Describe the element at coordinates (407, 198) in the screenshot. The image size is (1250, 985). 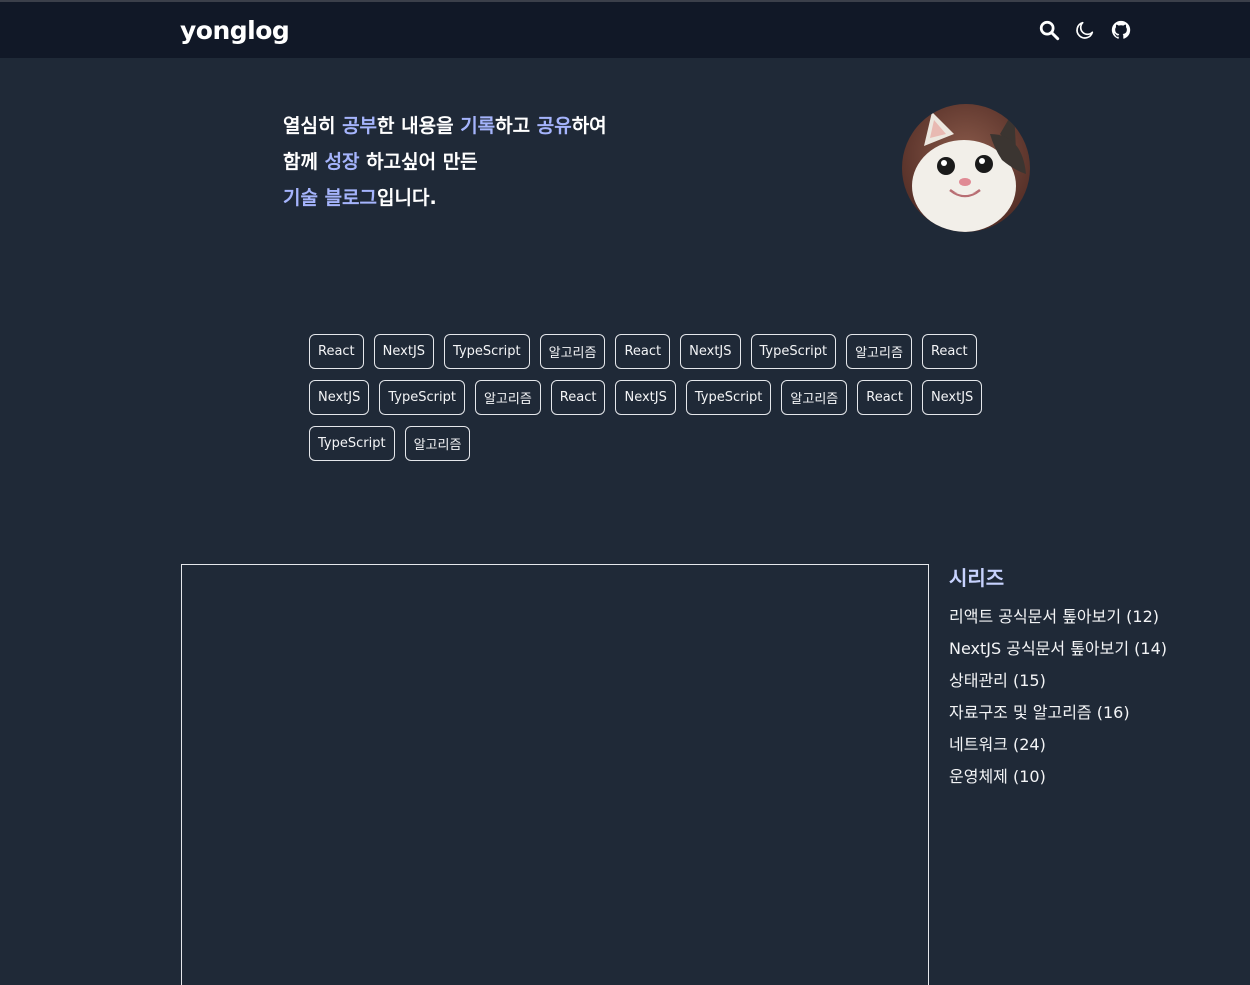
I see `intro-segment: 입니다.` at that location.